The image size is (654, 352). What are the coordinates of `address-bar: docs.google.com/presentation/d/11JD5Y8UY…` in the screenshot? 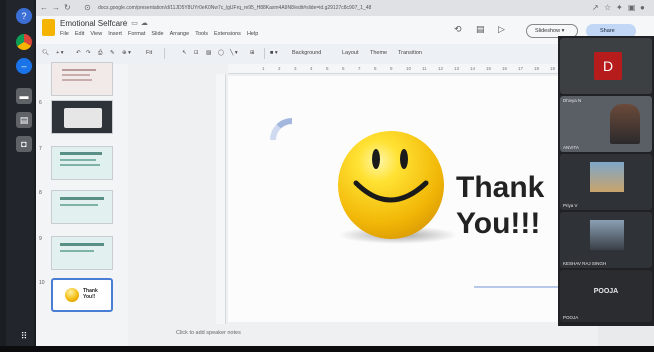 It's located at (234, 8).